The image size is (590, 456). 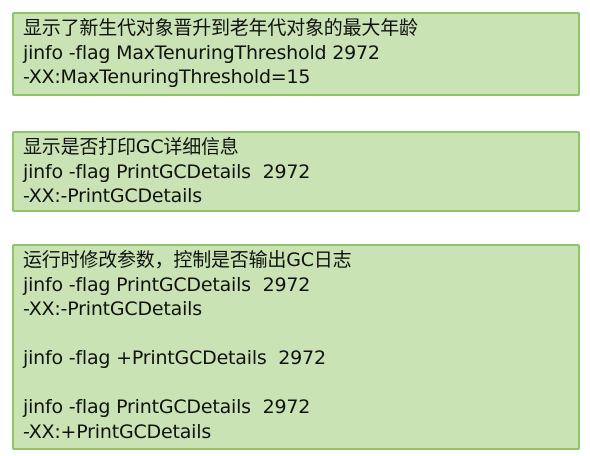 I want to click on card-heading: 显示是否打印GC详细信息, so click(x=131, y=147).